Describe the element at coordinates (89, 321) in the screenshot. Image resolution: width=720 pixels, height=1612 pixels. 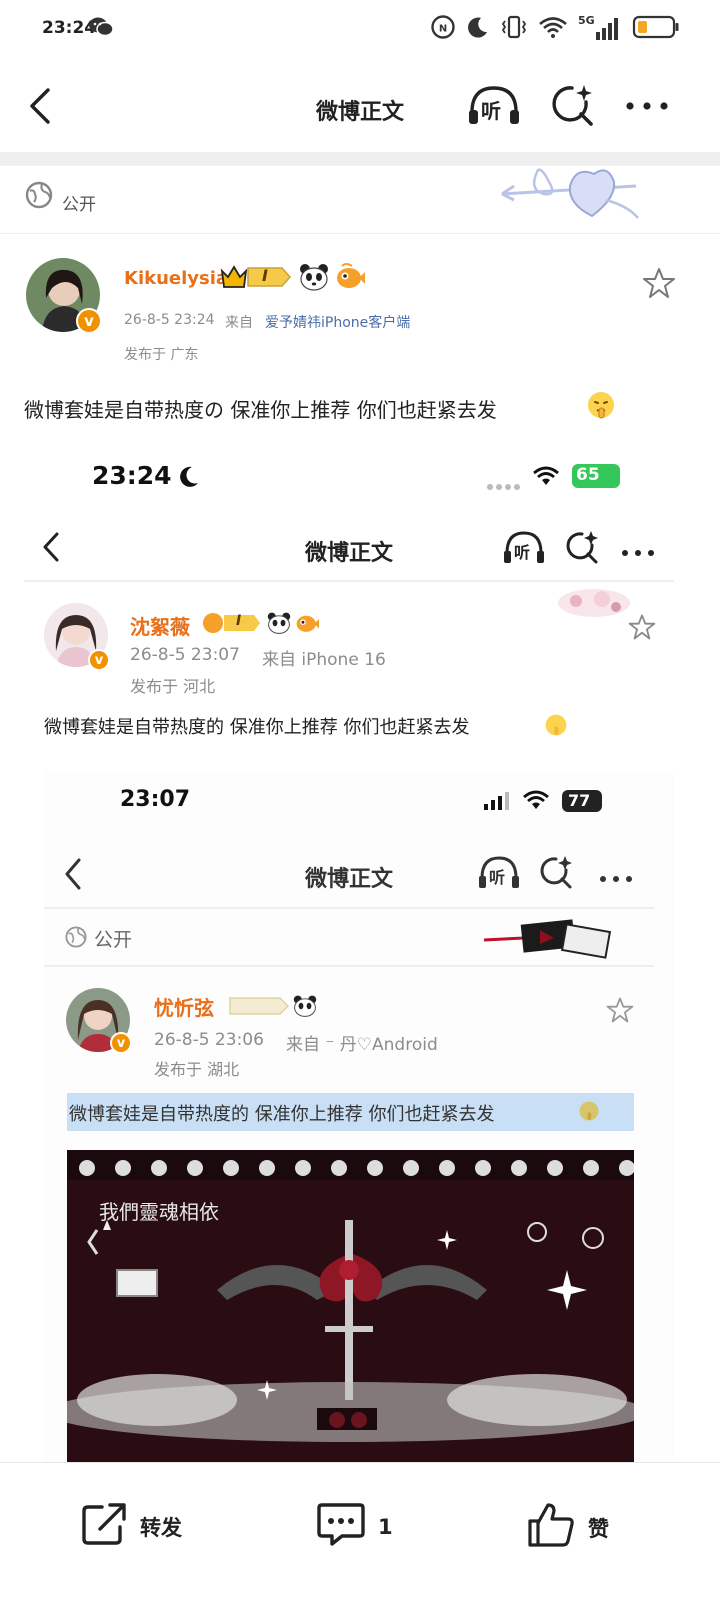
I see `verified-badge-icon: v` at that location.